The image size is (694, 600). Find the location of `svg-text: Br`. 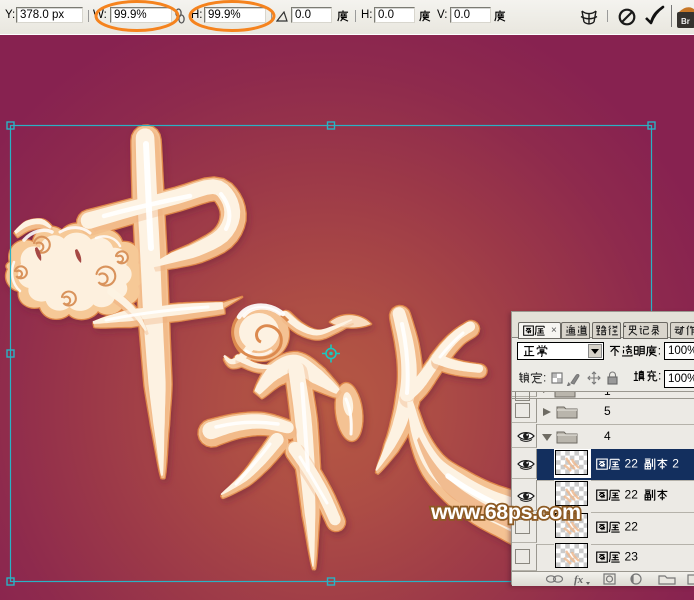

svg-text: Br is located at coordinates (685, 21).